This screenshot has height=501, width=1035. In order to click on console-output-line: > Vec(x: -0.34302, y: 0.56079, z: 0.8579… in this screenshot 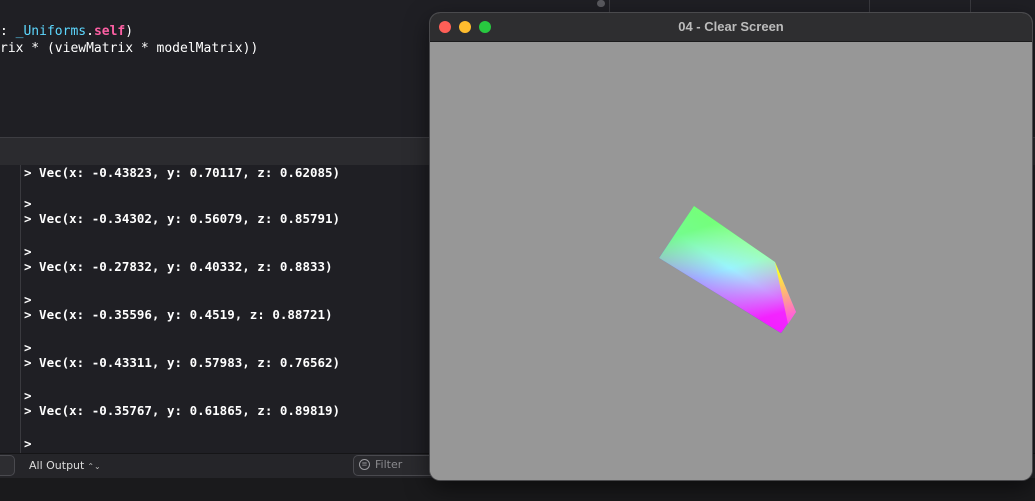, I will do `click(182, 218)`.